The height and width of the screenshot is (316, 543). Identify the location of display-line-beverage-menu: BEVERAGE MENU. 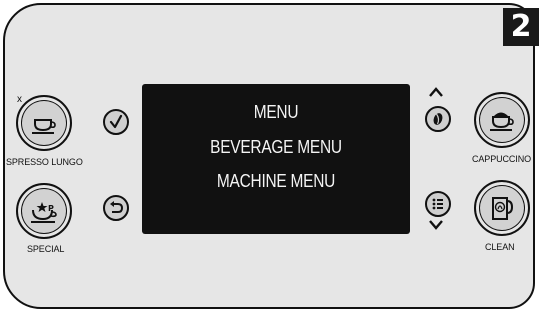
(276, 147).